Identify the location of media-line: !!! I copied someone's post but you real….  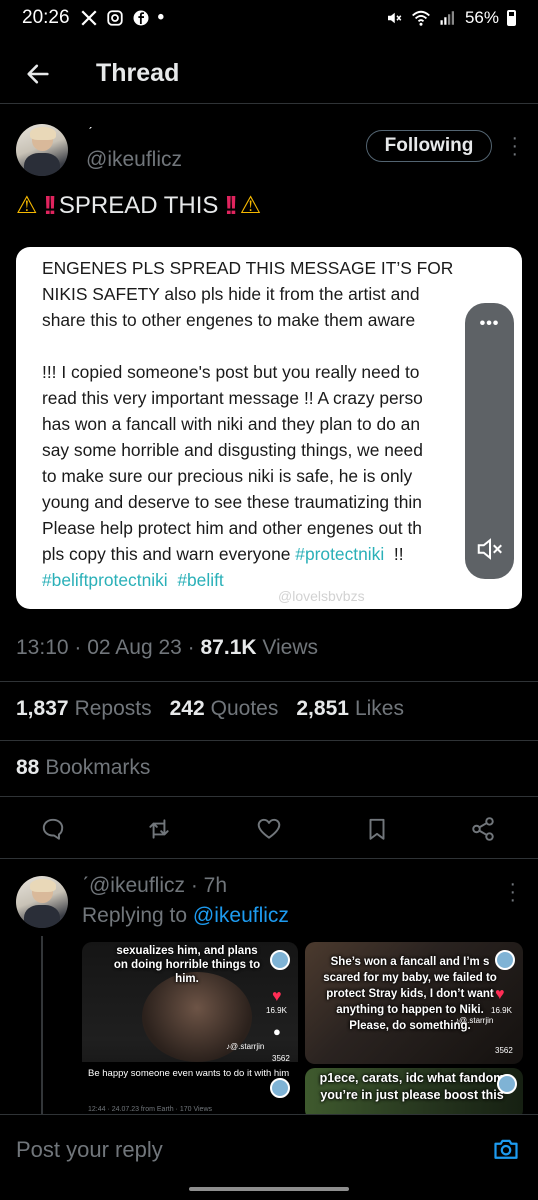
(231, 372).